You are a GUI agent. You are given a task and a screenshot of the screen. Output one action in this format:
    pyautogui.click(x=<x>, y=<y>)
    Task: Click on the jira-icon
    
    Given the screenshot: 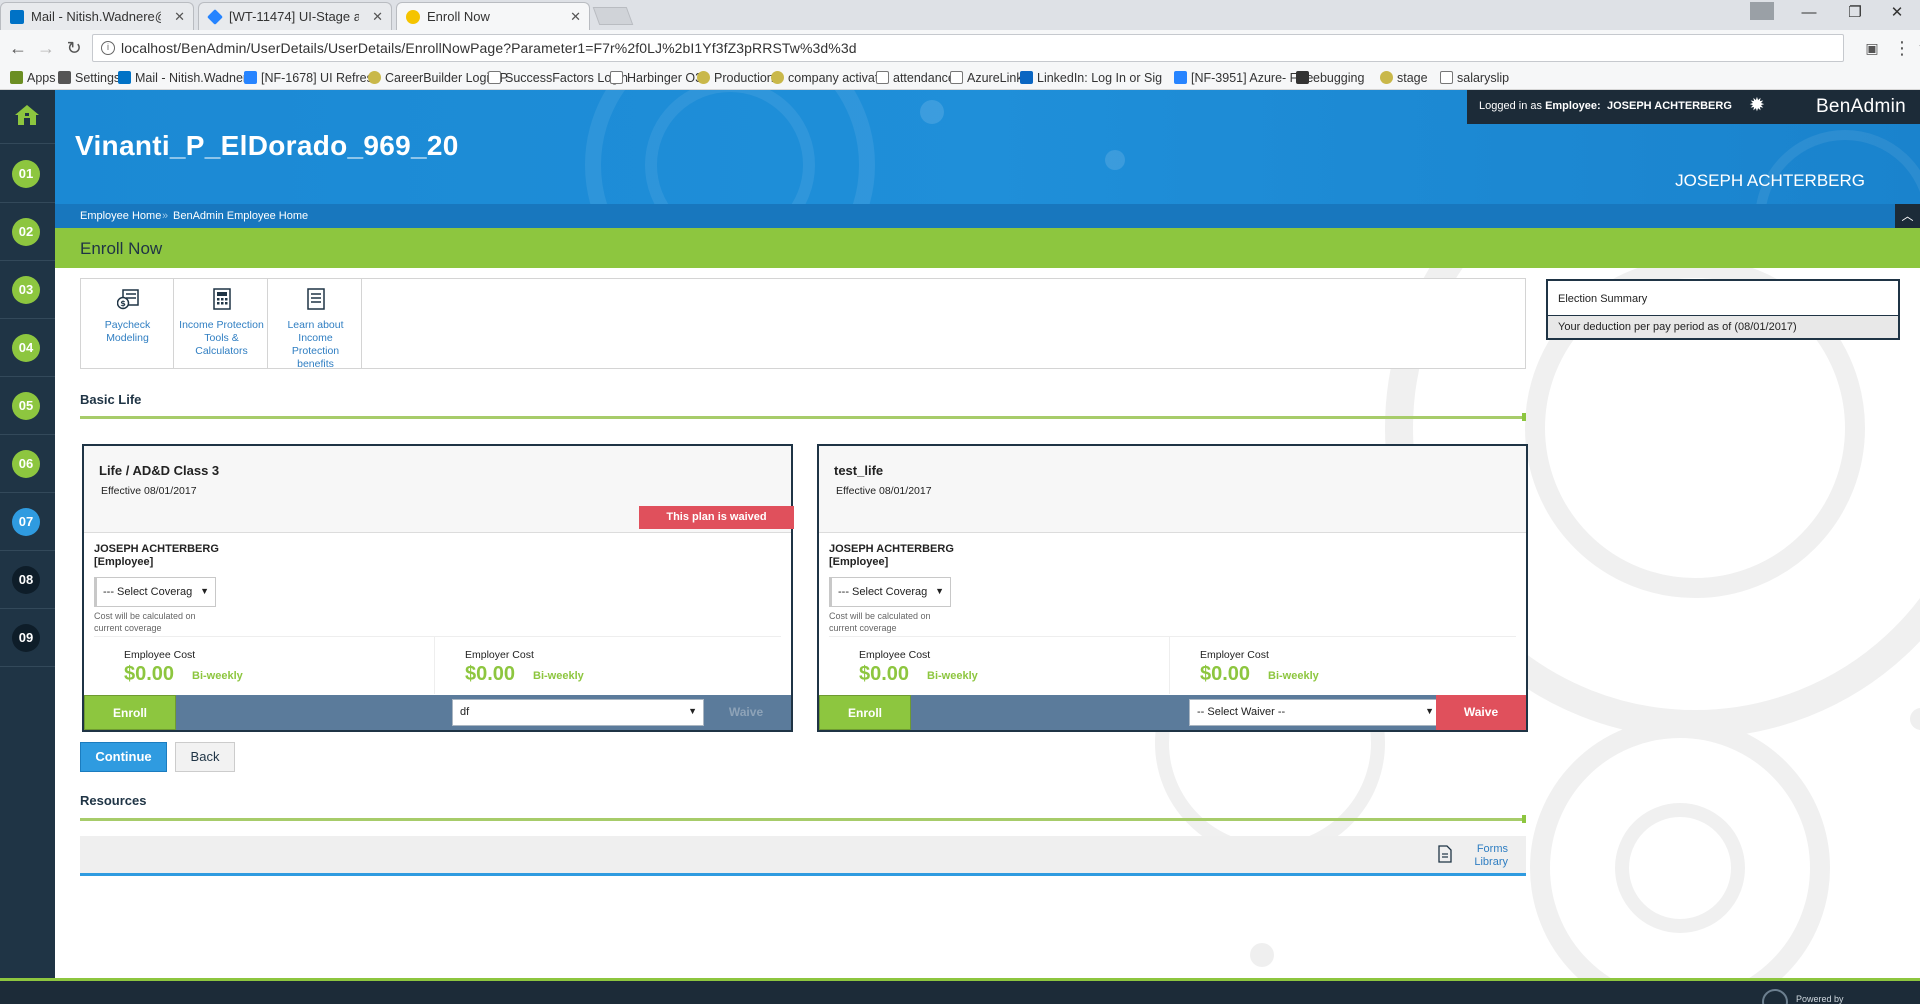 What is the action you would take?
    pyautogui.click(x=250, y=77)
    